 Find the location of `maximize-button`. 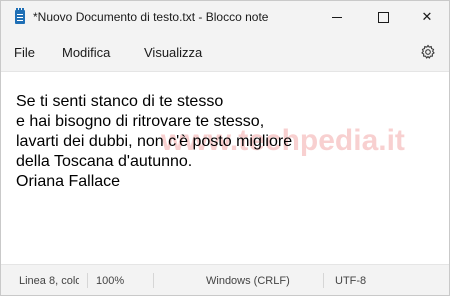

maximize-button is located at coordinates (383, 17).